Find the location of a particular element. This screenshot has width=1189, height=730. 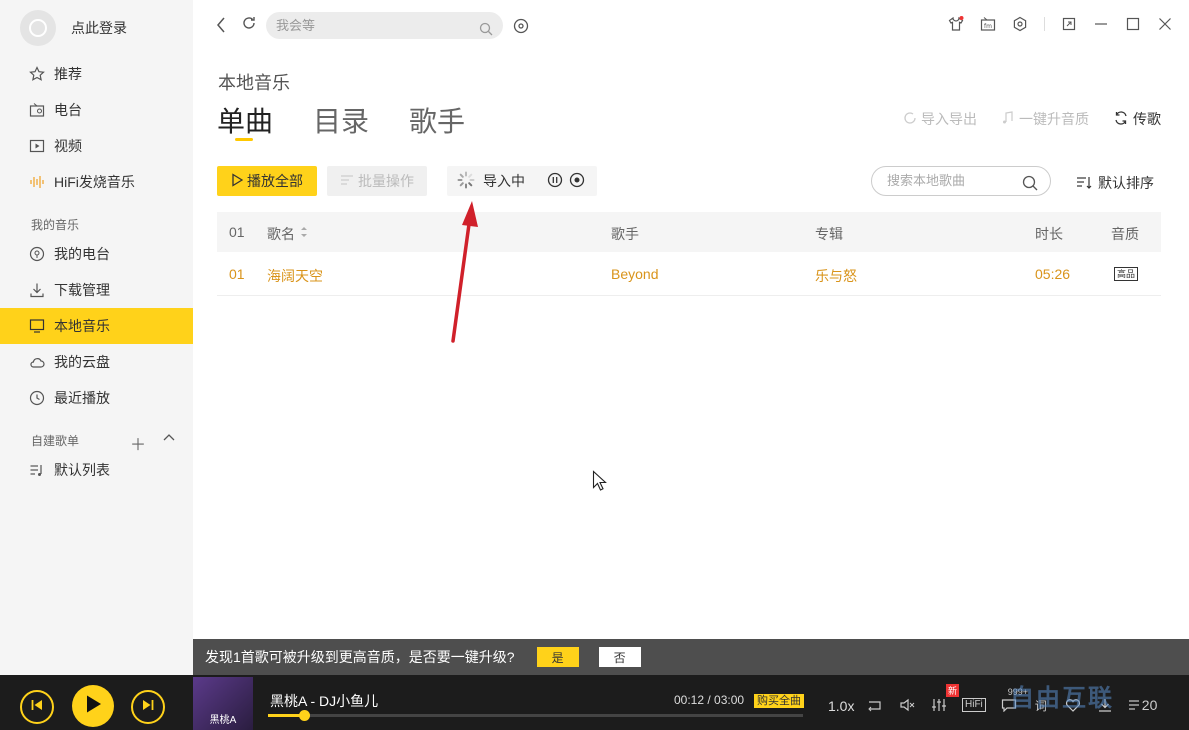

sidebar-item-label: 电台 is located at coordinates (68, 110).